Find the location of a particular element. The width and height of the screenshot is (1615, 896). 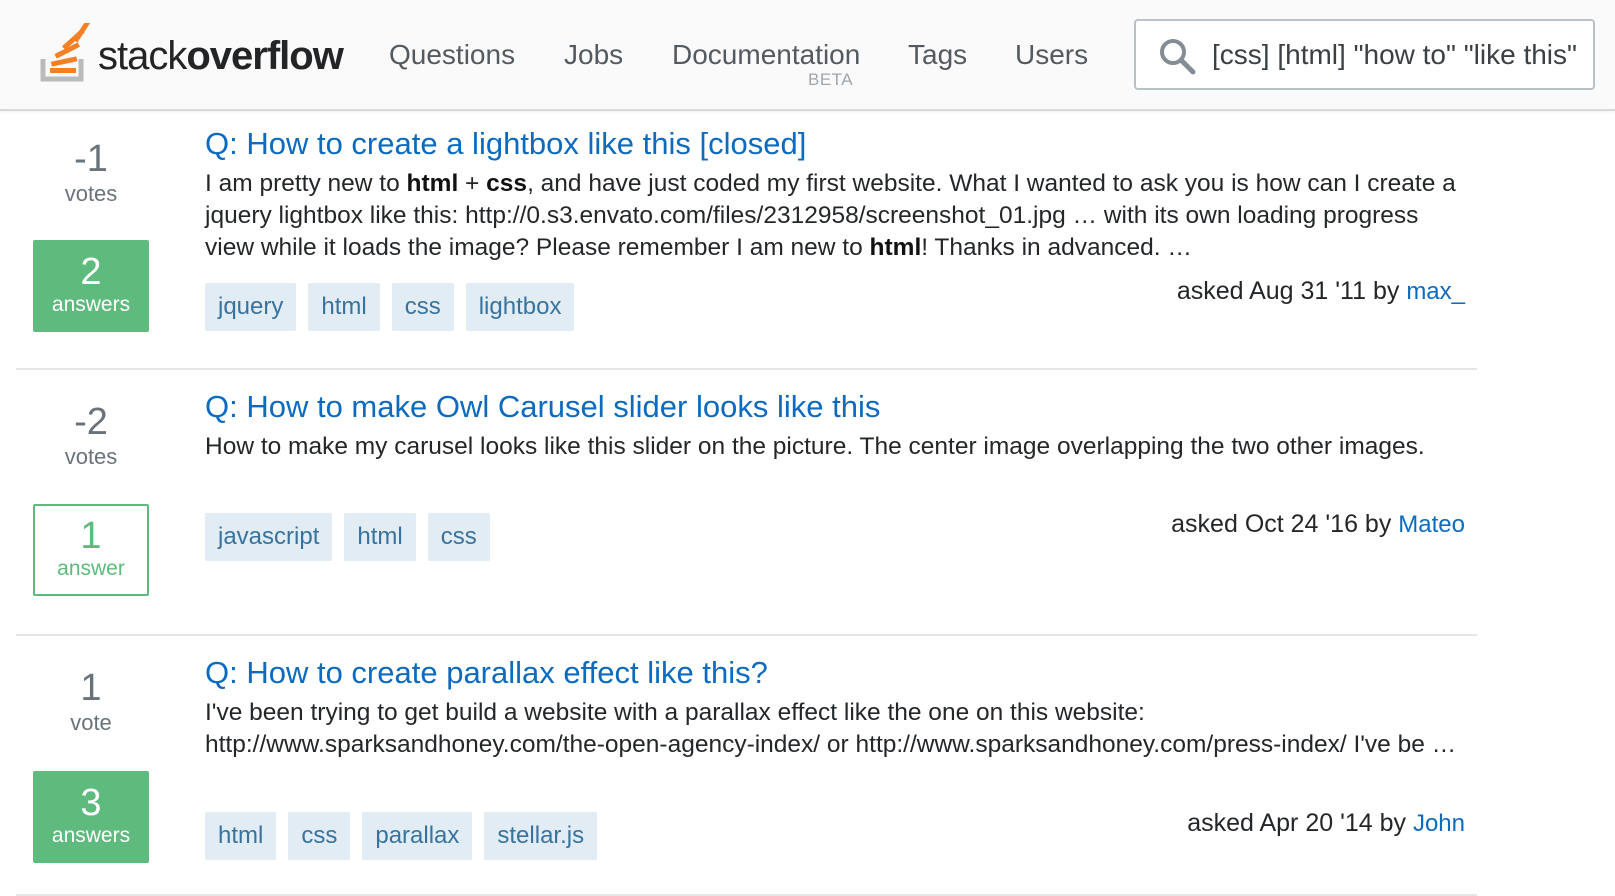

asked-date: asked Aug 31 '11 by is located at coordinates (1288, 291).